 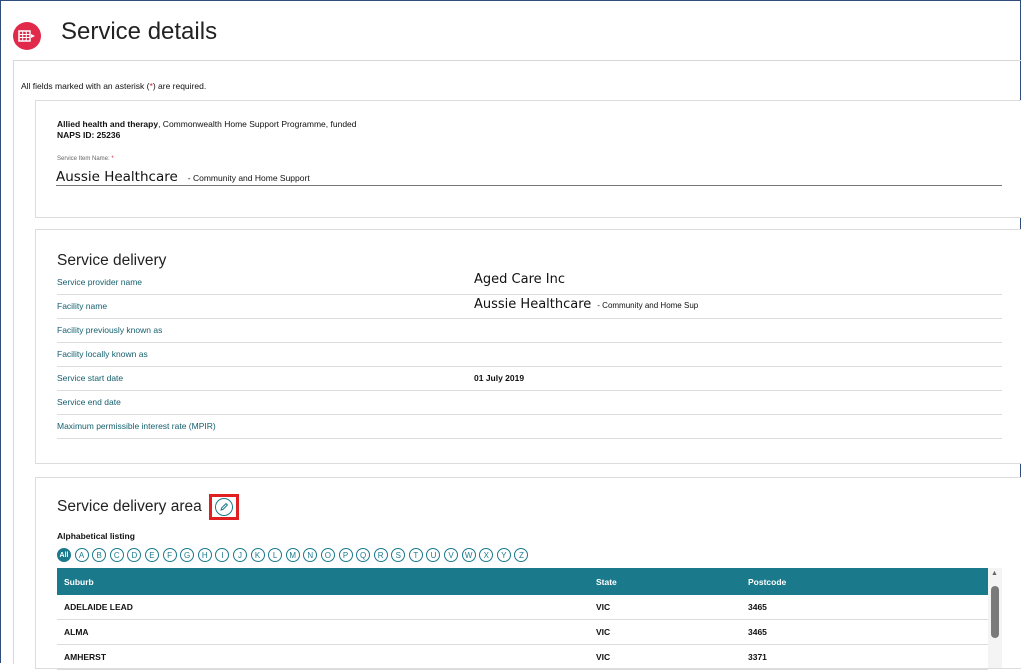 I want to click on letter-filter-r: R, so click(x=380, y=555).